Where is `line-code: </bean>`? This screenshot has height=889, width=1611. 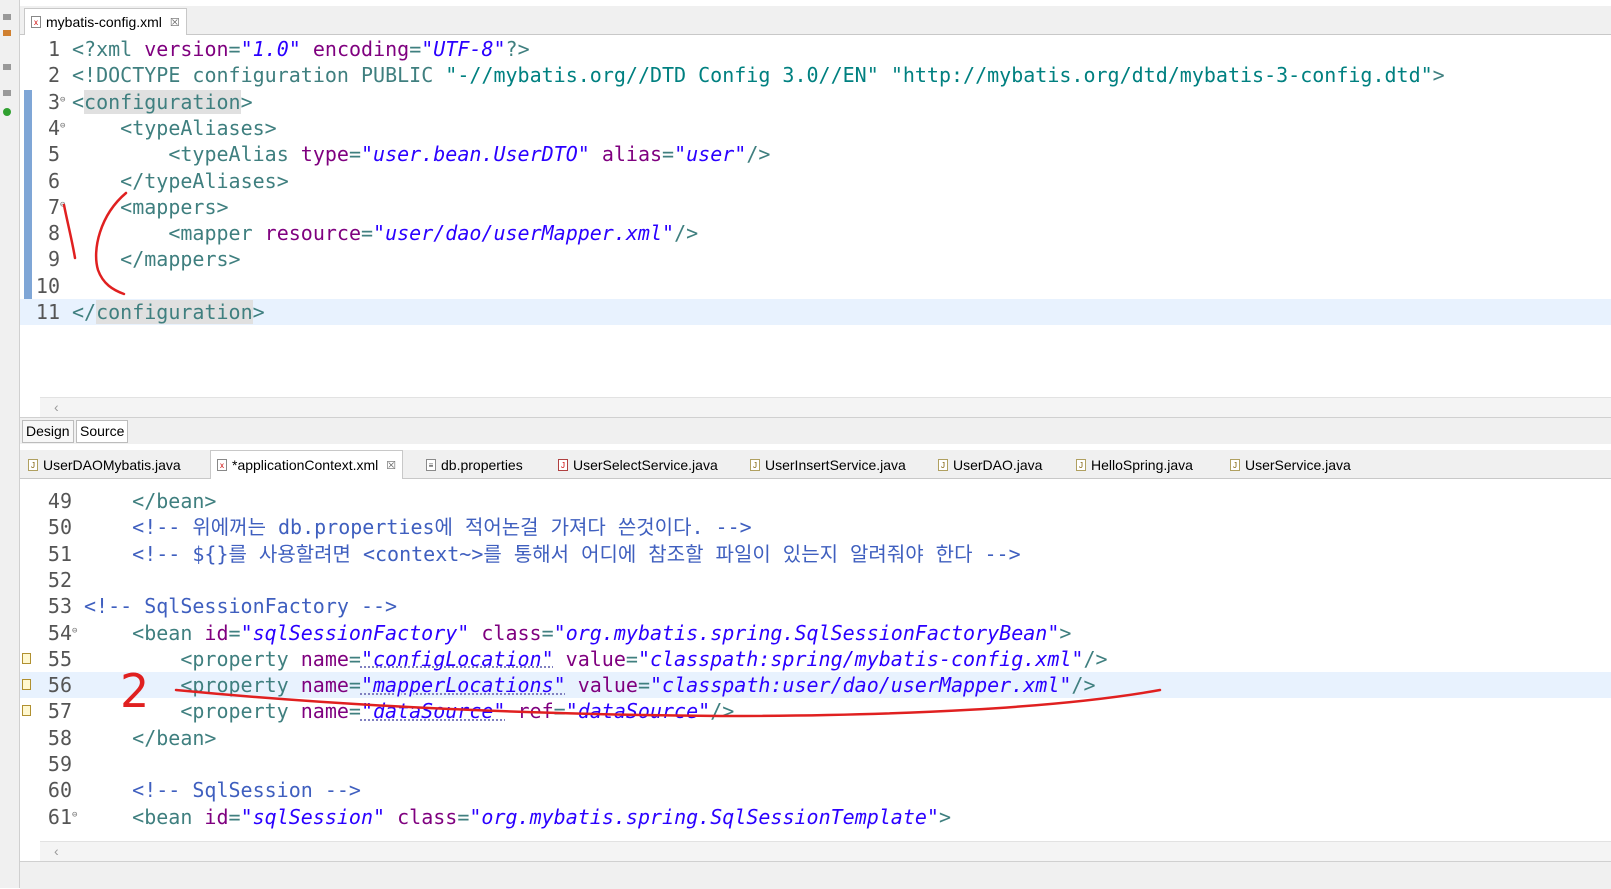
line-code: </bean> is located at coordinates (150, 738).